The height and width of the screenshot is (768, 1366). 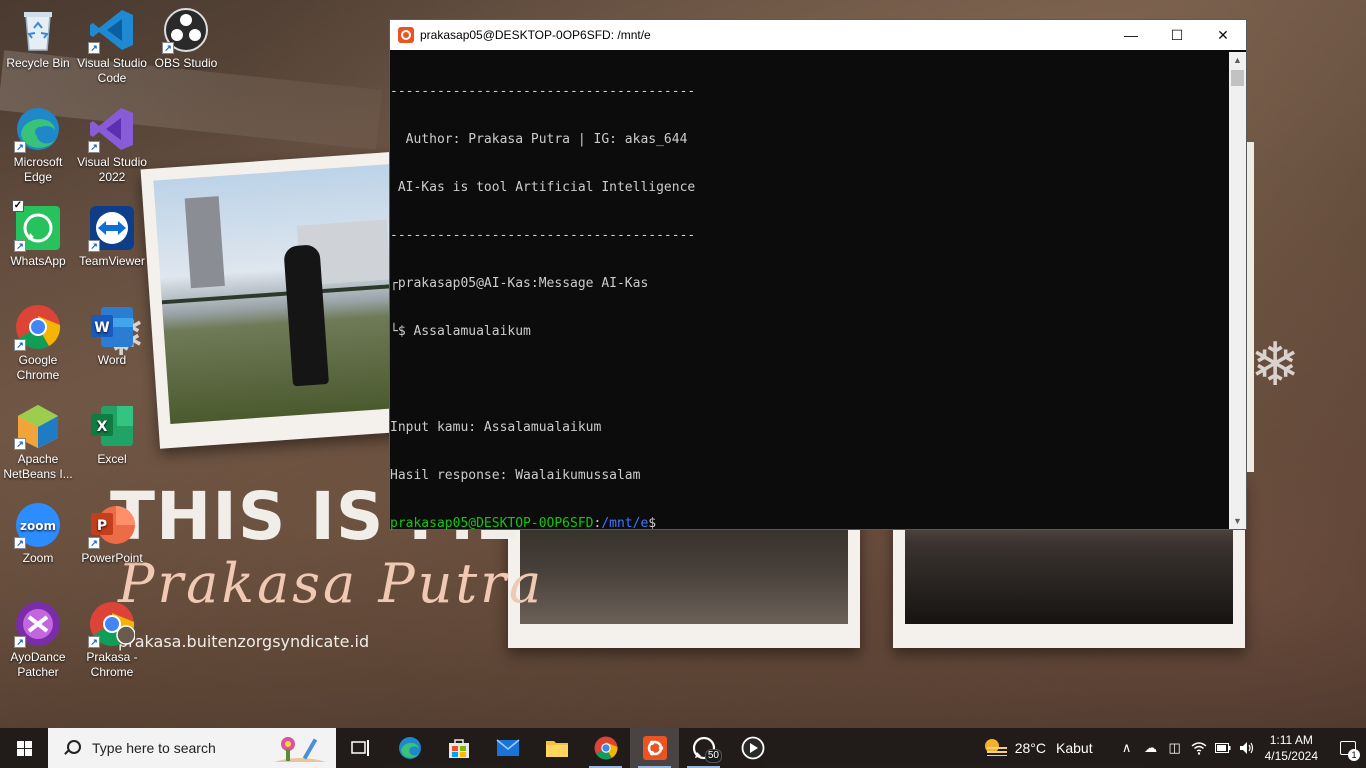 What do you see at coordinates (112, 228) in the screenshot?
I see `teamviewer-icon: ↗` at bounding box center [112, 228].